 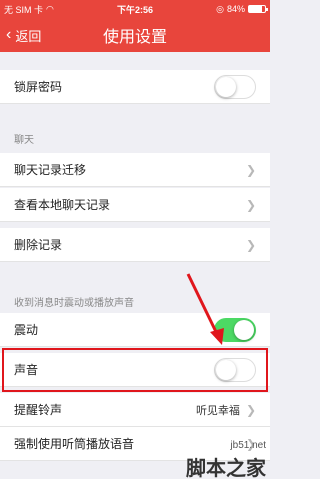 What do you see at coordinates (38, 410) in the screenshot?
I see `row-label: 提醒铃声` at bounding box center [38, 410].